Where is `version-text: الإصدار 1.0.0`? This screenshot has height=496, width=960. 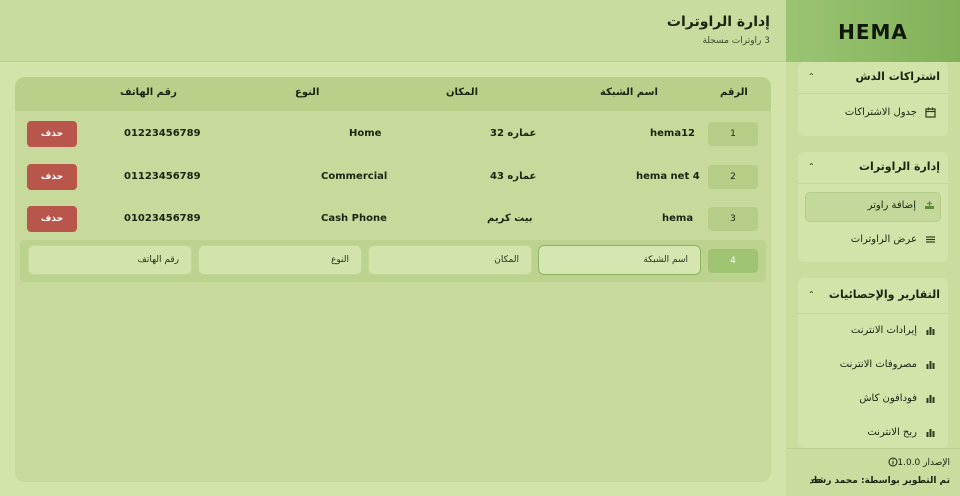
version-text: الإصدار 1.0.0 is located at coordinates (923, 463).